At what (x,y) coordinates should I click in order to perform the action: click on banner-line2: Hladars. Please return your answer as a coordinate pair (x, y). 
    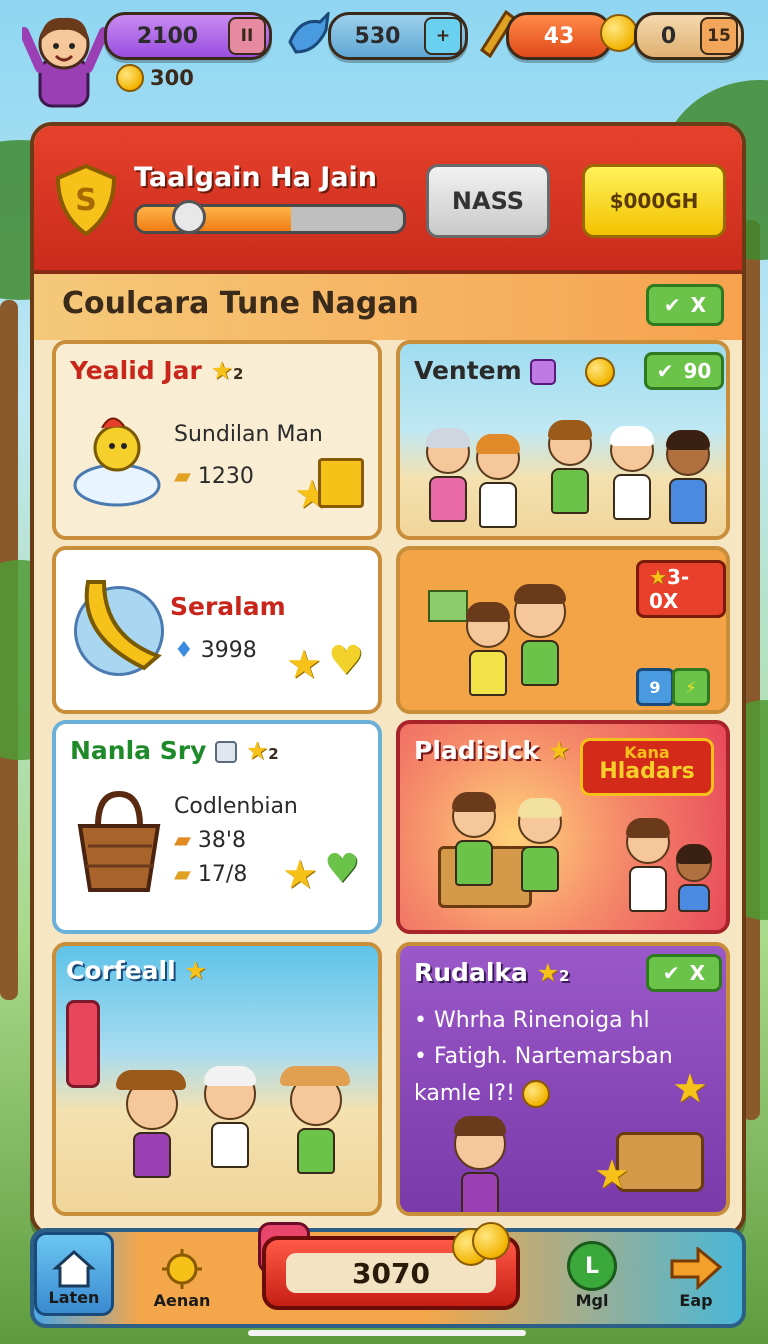
    Looking at the image, I should click on (647, 771).